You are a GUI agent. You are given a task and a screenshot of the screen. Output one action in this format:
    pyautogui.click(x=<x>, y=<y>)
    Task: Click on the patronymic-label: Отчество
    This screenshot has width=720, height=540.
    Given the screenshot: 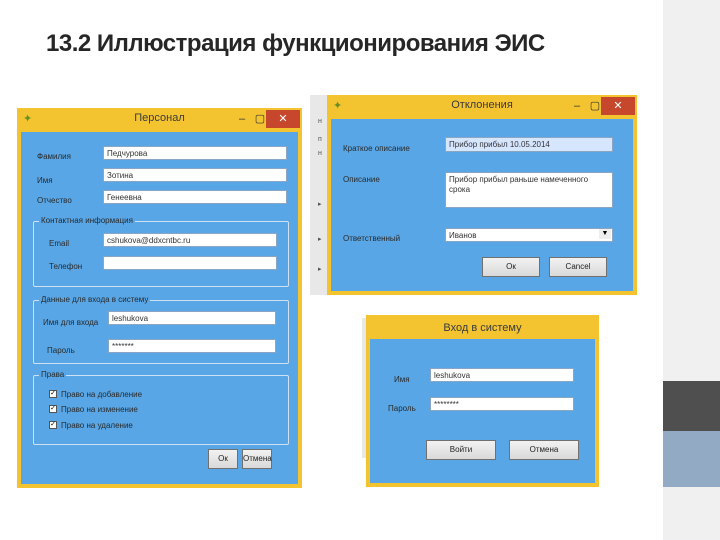 What is the action you would take?
    pyautogui.click(x=54, y=200)
    